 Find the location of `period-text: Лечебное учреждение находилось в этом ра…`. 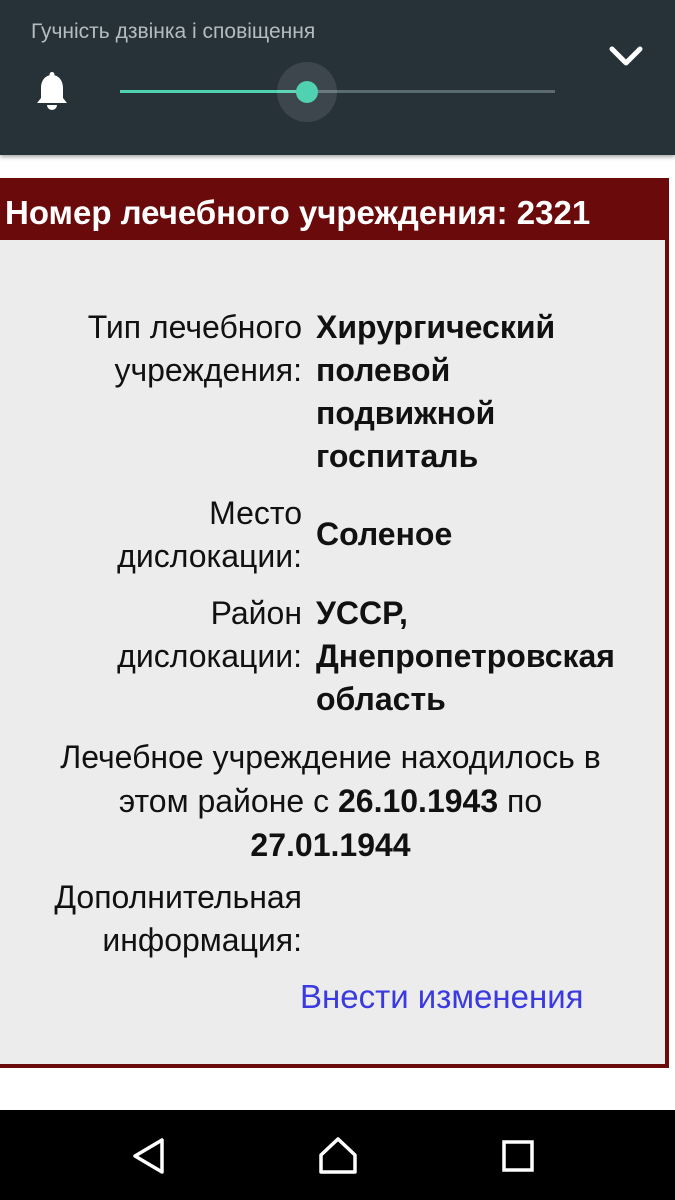

period-text: Лечебное учреждение находилось в этом ра… is located at coordinates (330, 801).